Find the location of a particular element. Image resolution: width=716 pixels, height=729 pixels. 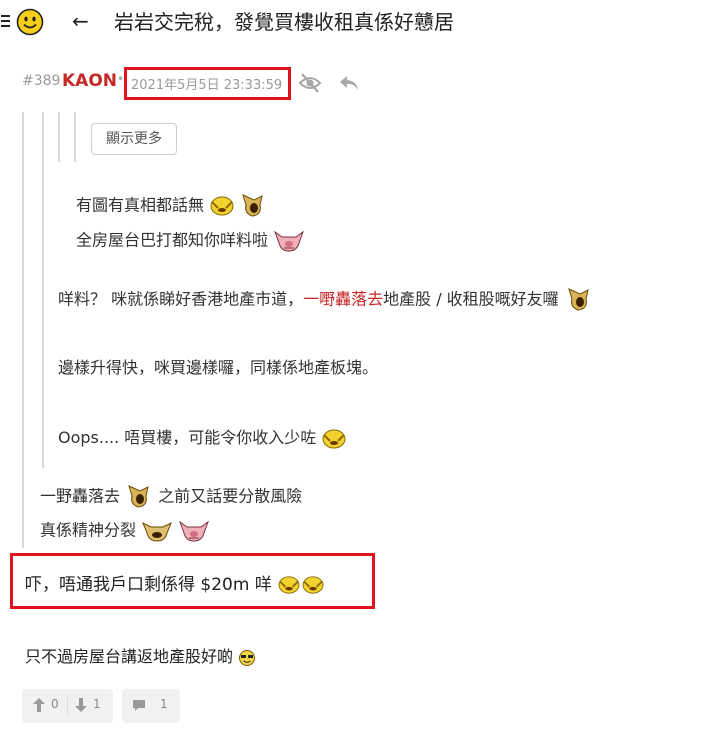

reply-icon is located at coordinates (349, 83).